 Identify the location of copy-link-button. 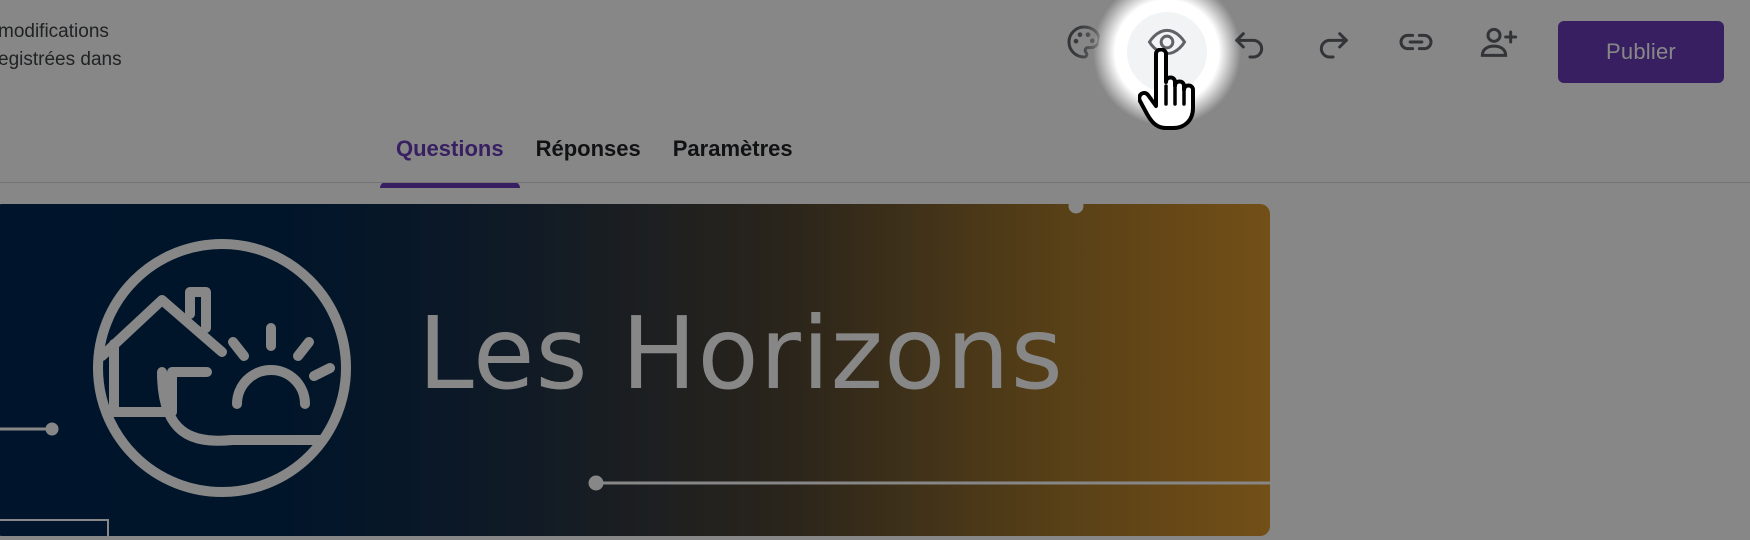
(1416, 42).